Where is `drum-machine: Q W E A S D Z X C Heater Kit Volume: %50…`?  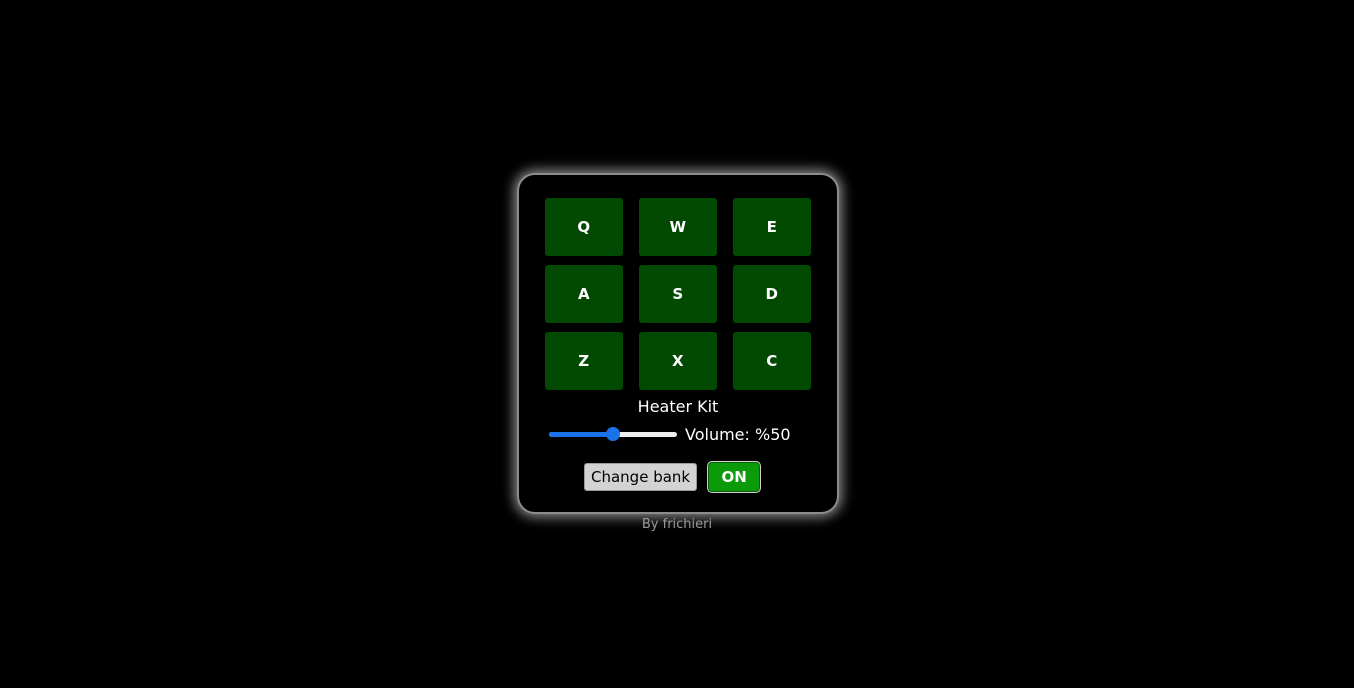
drum-machine: Q W E A S D Z X C Heater Kit Volume: %50… is located at coordinates (678, 343).